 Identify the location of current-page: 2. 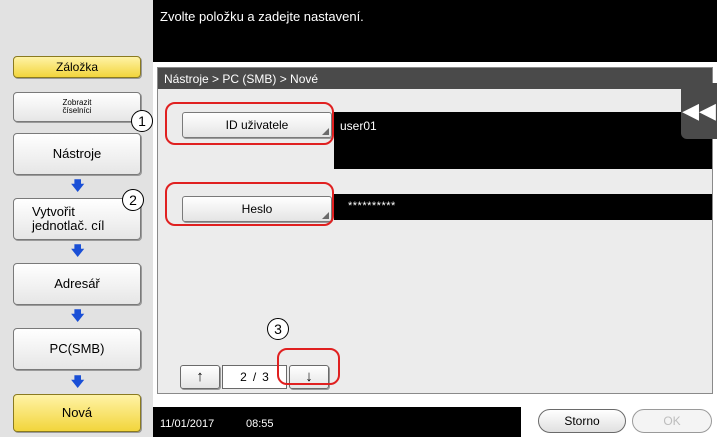
(243, 377).